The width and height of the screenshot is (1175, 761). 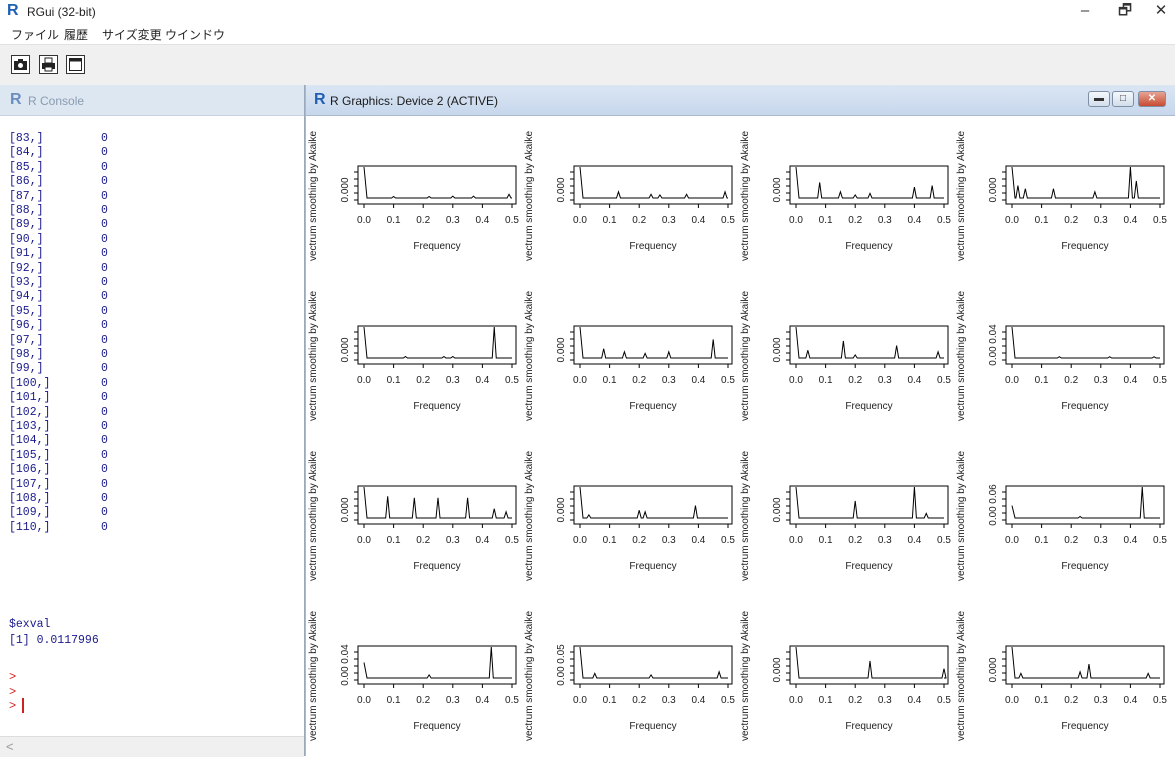 I want to click on console-titlebar: R R Console, so click(x=152, y=100).